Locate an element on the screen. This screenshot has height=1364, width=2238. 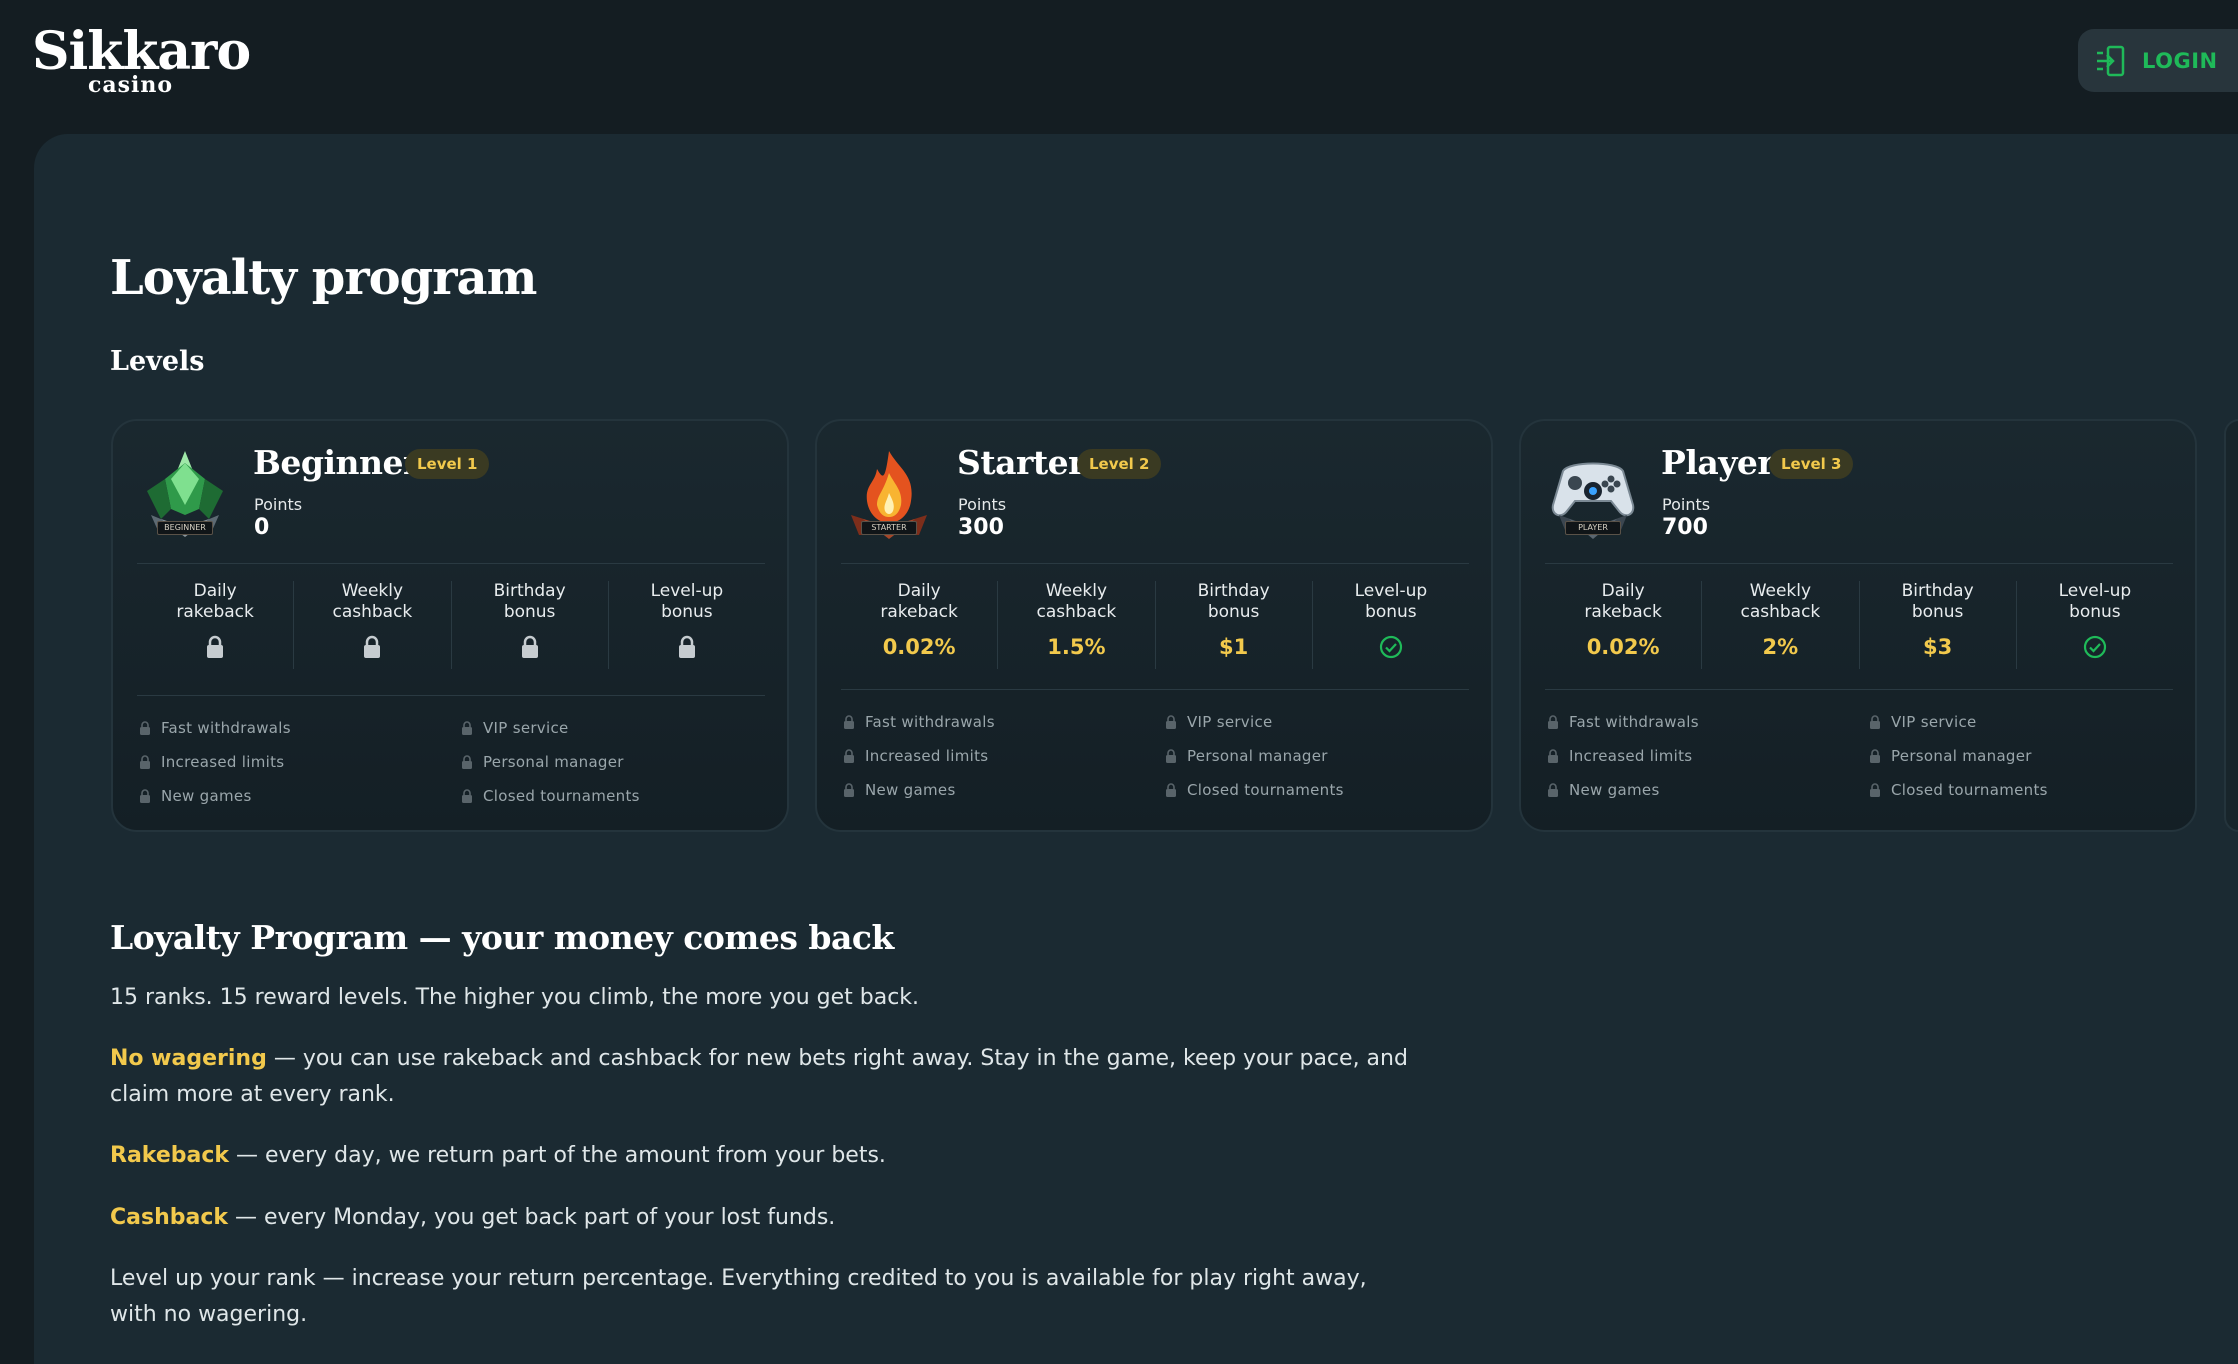
badge-caption: BEGINNER is located at coordinates (185, 528).